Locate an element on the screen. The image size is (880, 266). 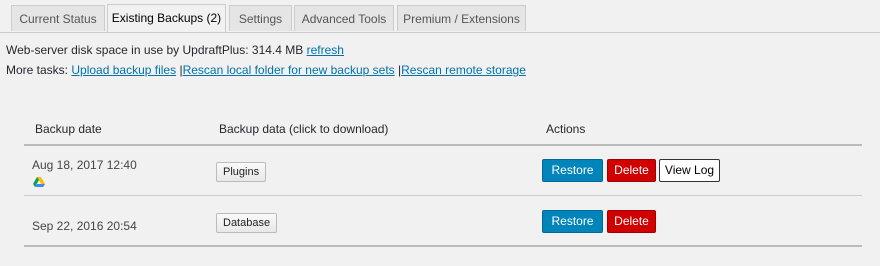
rescan-remote-link: Rescan remote storage is located at coordinates (463, 70).